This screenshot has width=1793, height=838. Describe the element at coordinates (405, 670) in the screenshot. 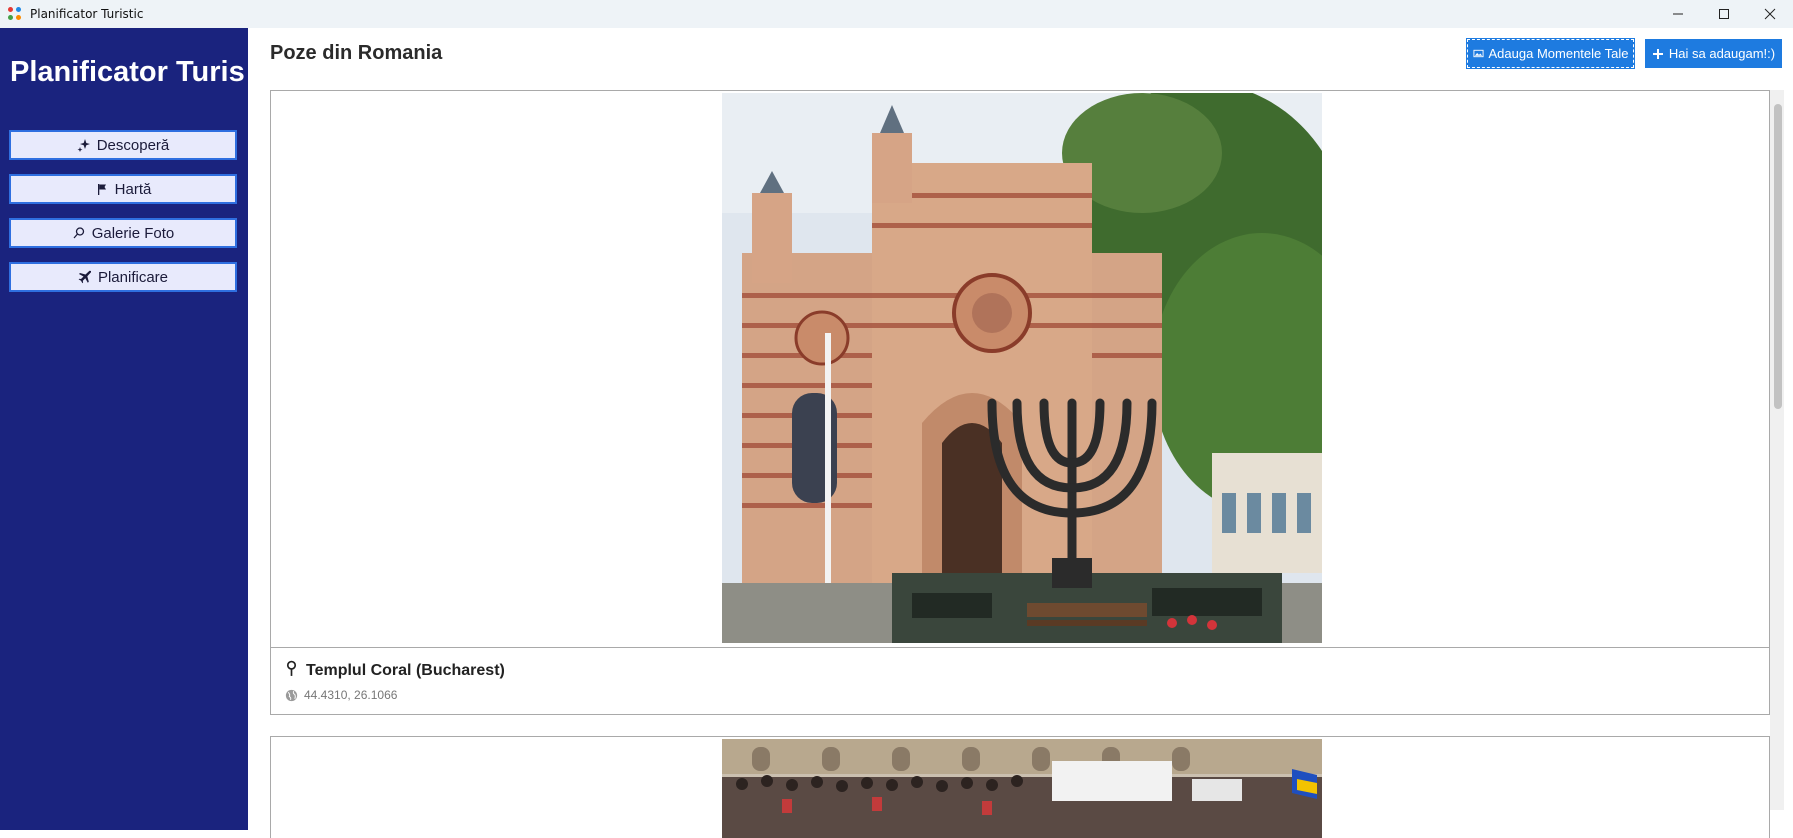

I see `location-name: Templul Coral (Bucharest)` at that location.